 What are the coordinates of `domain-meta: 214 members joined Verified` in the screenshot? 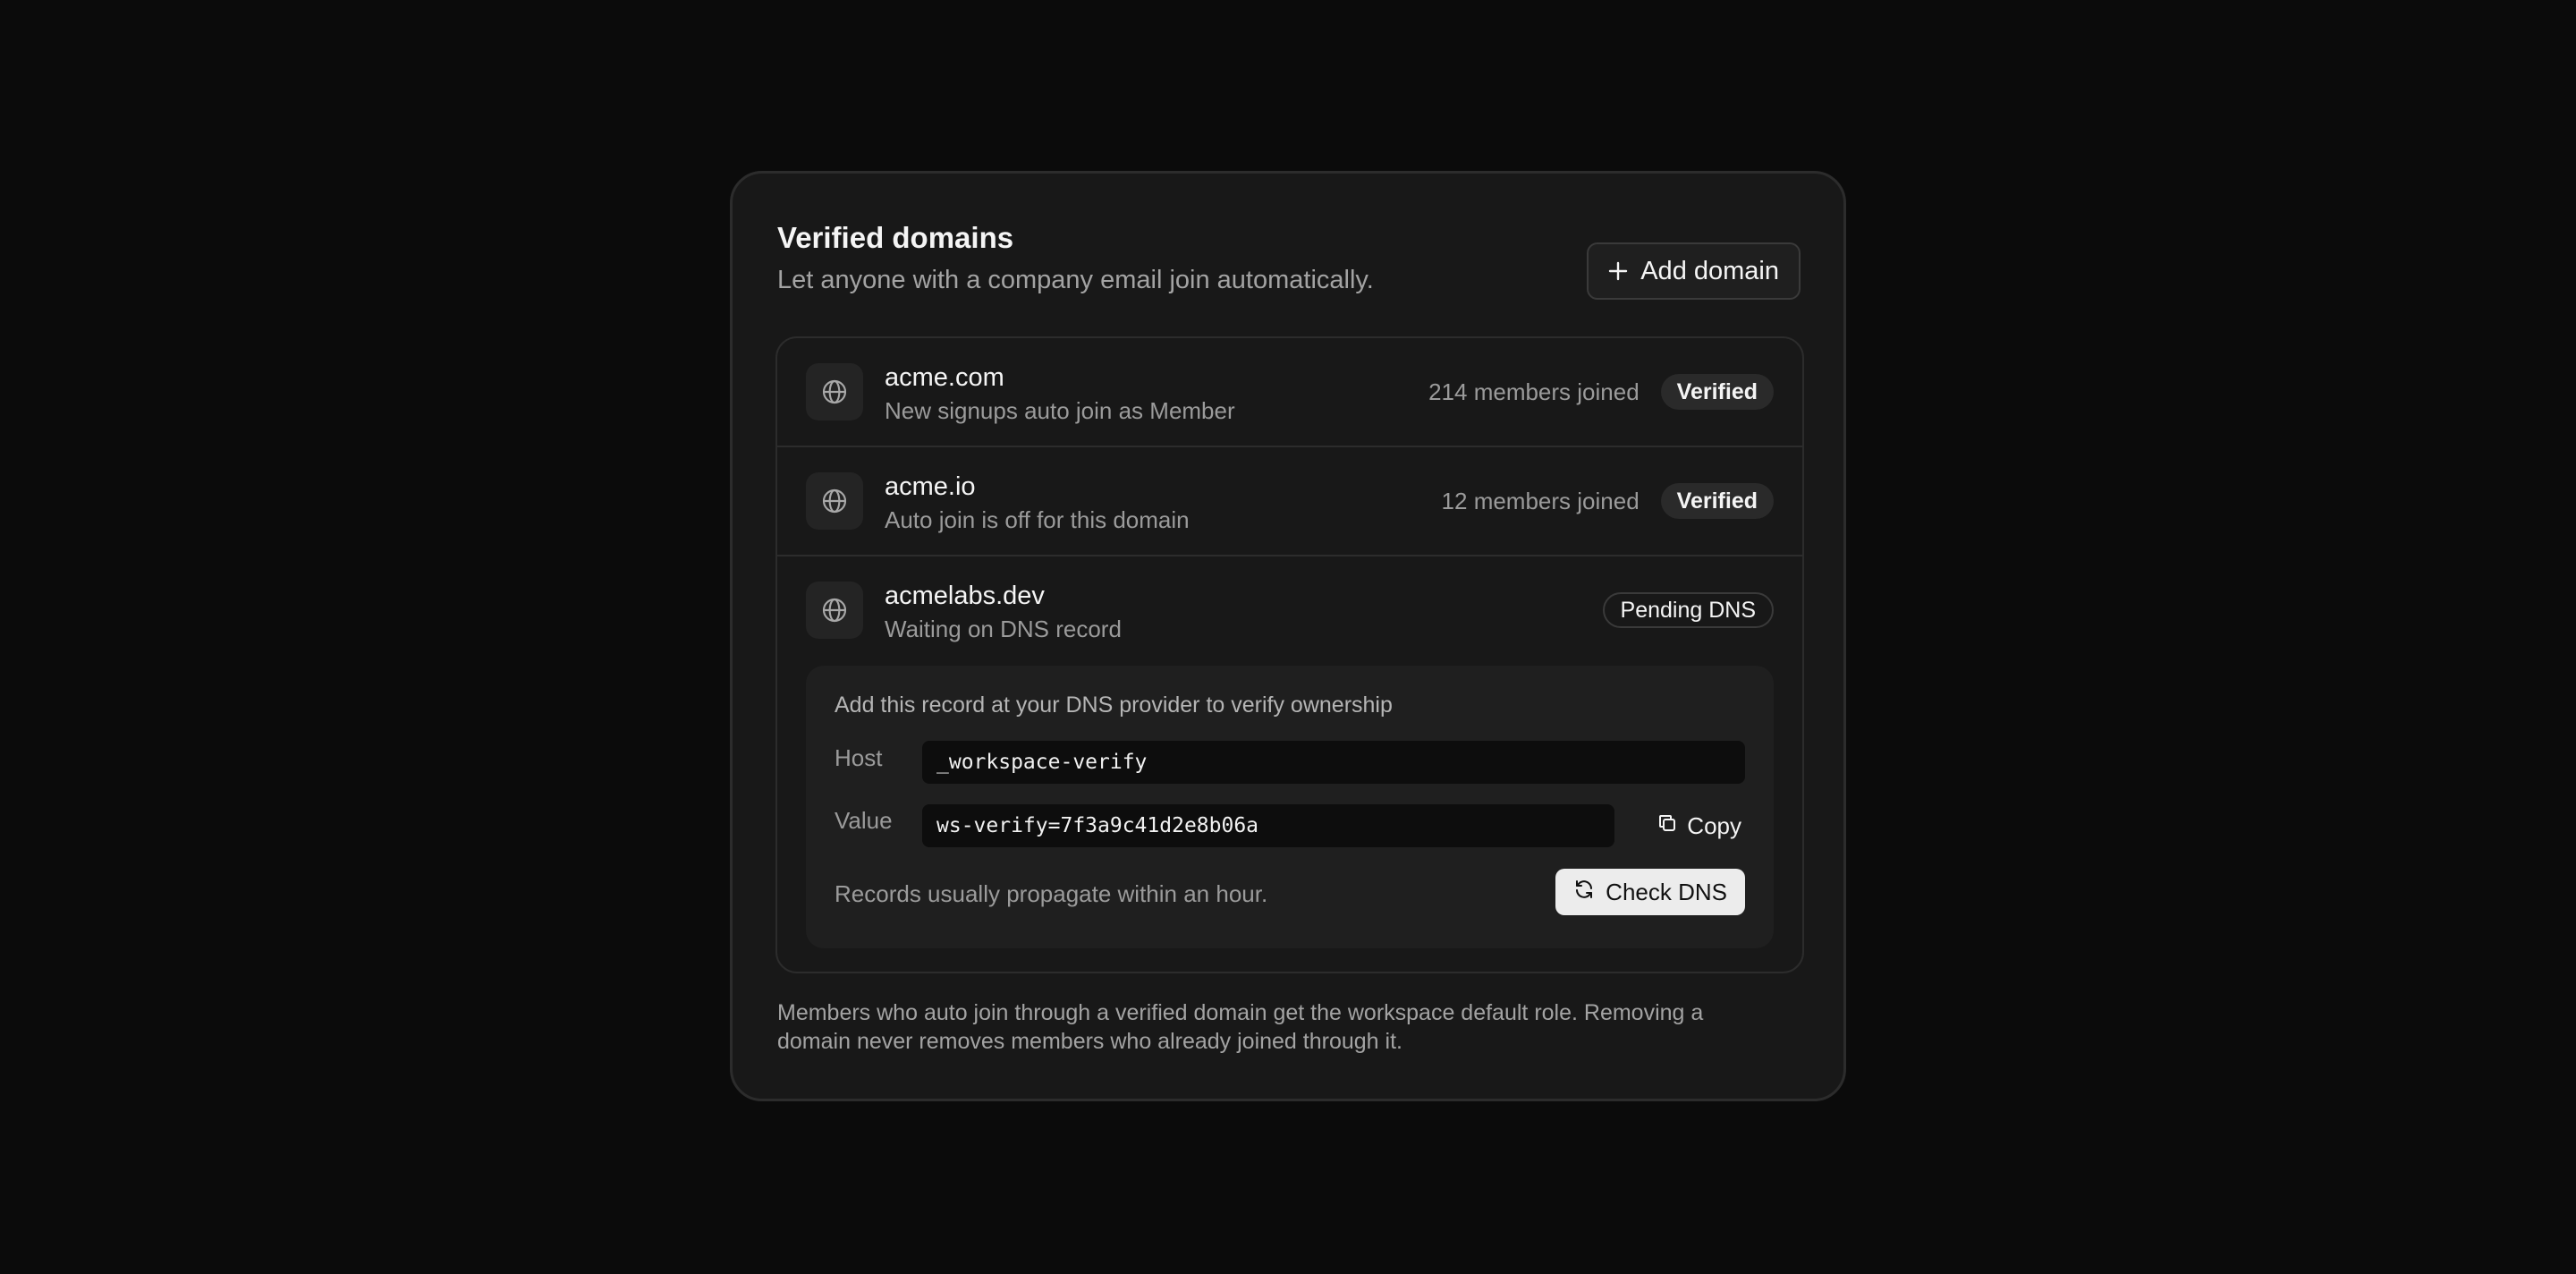 It's located at (1601, 392).